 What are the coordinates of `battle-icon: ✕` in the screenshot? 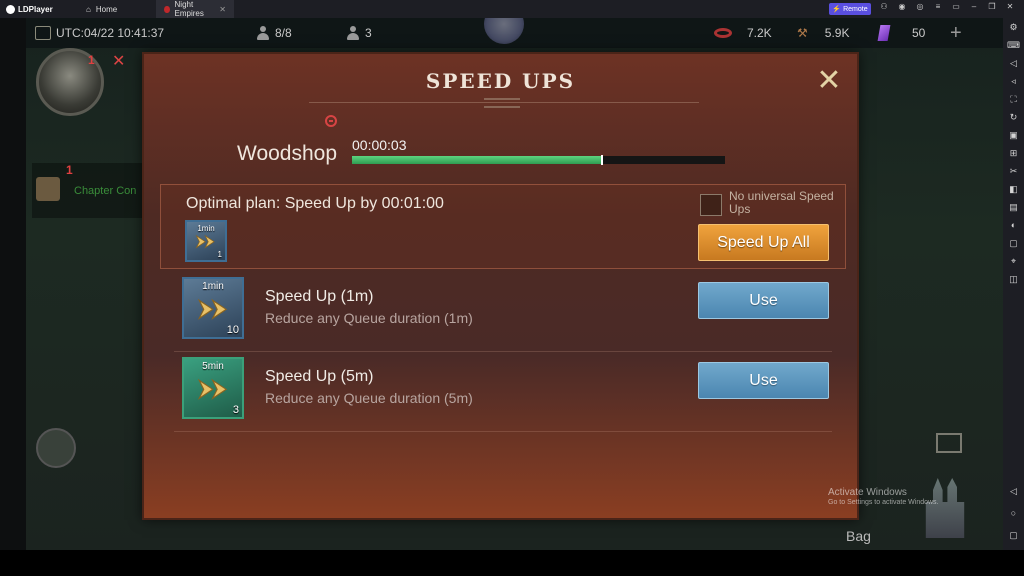 It's located at (118, 61).